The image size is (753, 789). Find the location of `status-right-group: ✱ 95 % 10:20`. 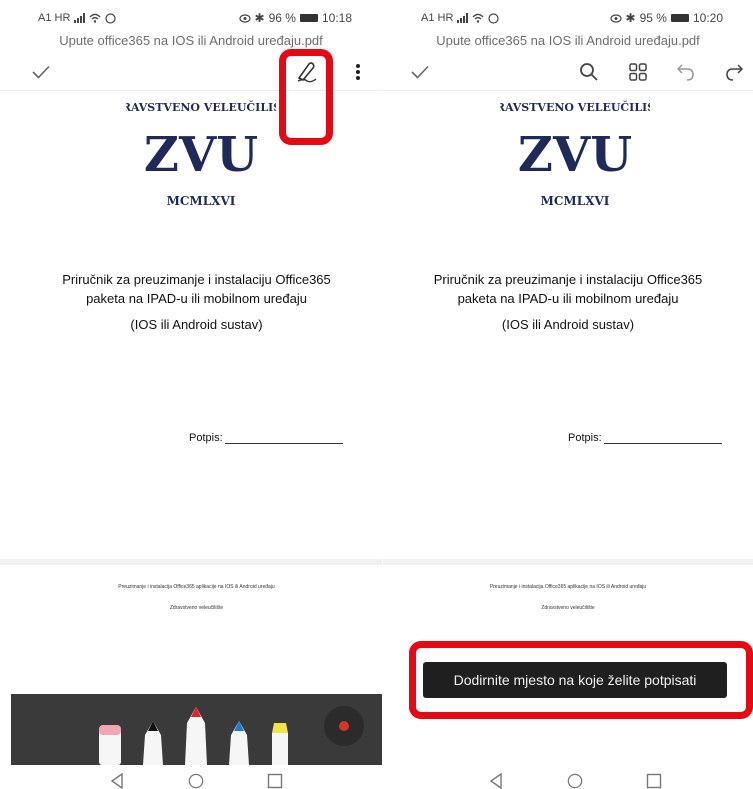

status-right-group: ✱ 95 % 10:20 is located at coordinates (666, 18).